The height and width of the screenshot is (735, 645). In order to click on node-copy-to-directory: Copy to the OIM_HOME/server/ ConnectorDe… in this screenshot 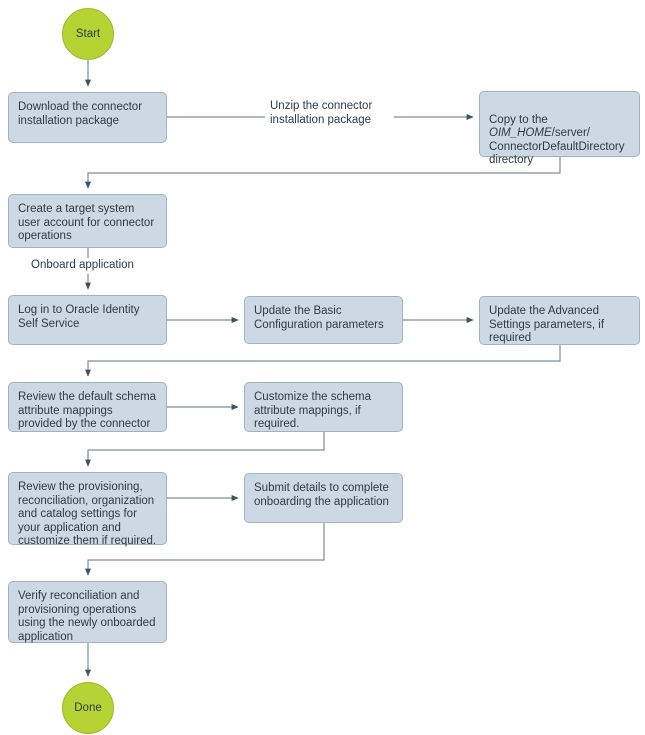, I will do `click(559, 128)`.